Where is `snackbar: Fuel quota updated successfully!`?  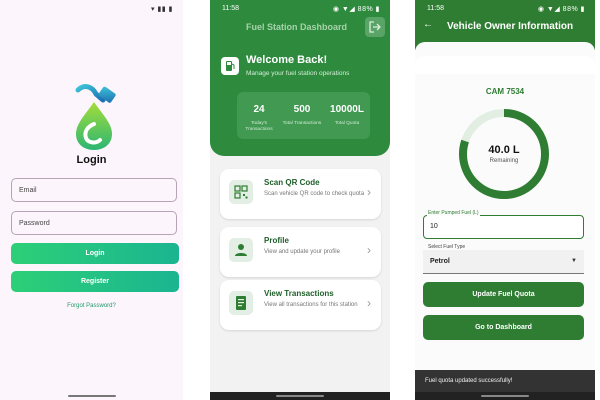
snackbar: Fuel quota updated successfully! is located at coordinates (505, 381).